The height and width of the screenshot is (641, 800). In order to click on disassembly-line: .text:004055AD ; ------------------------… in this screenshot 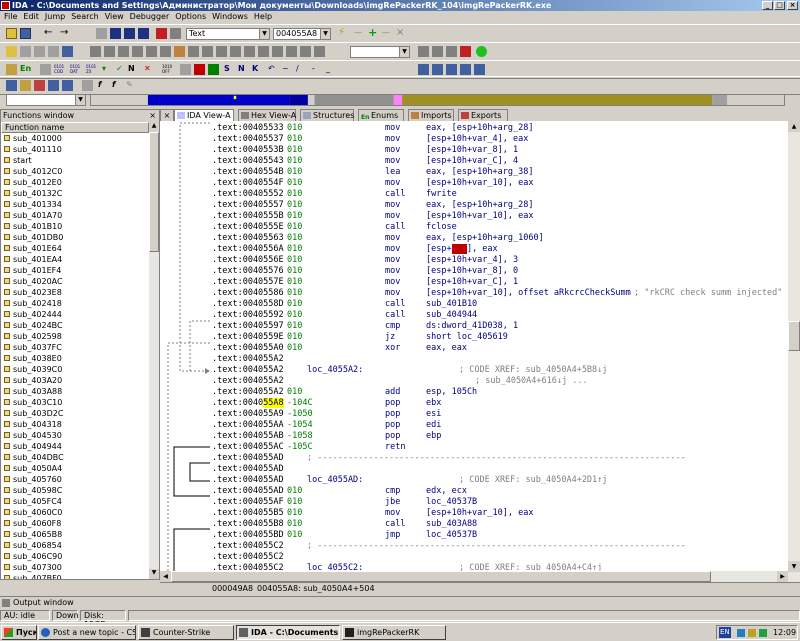, I will do `click(474, 458)`.